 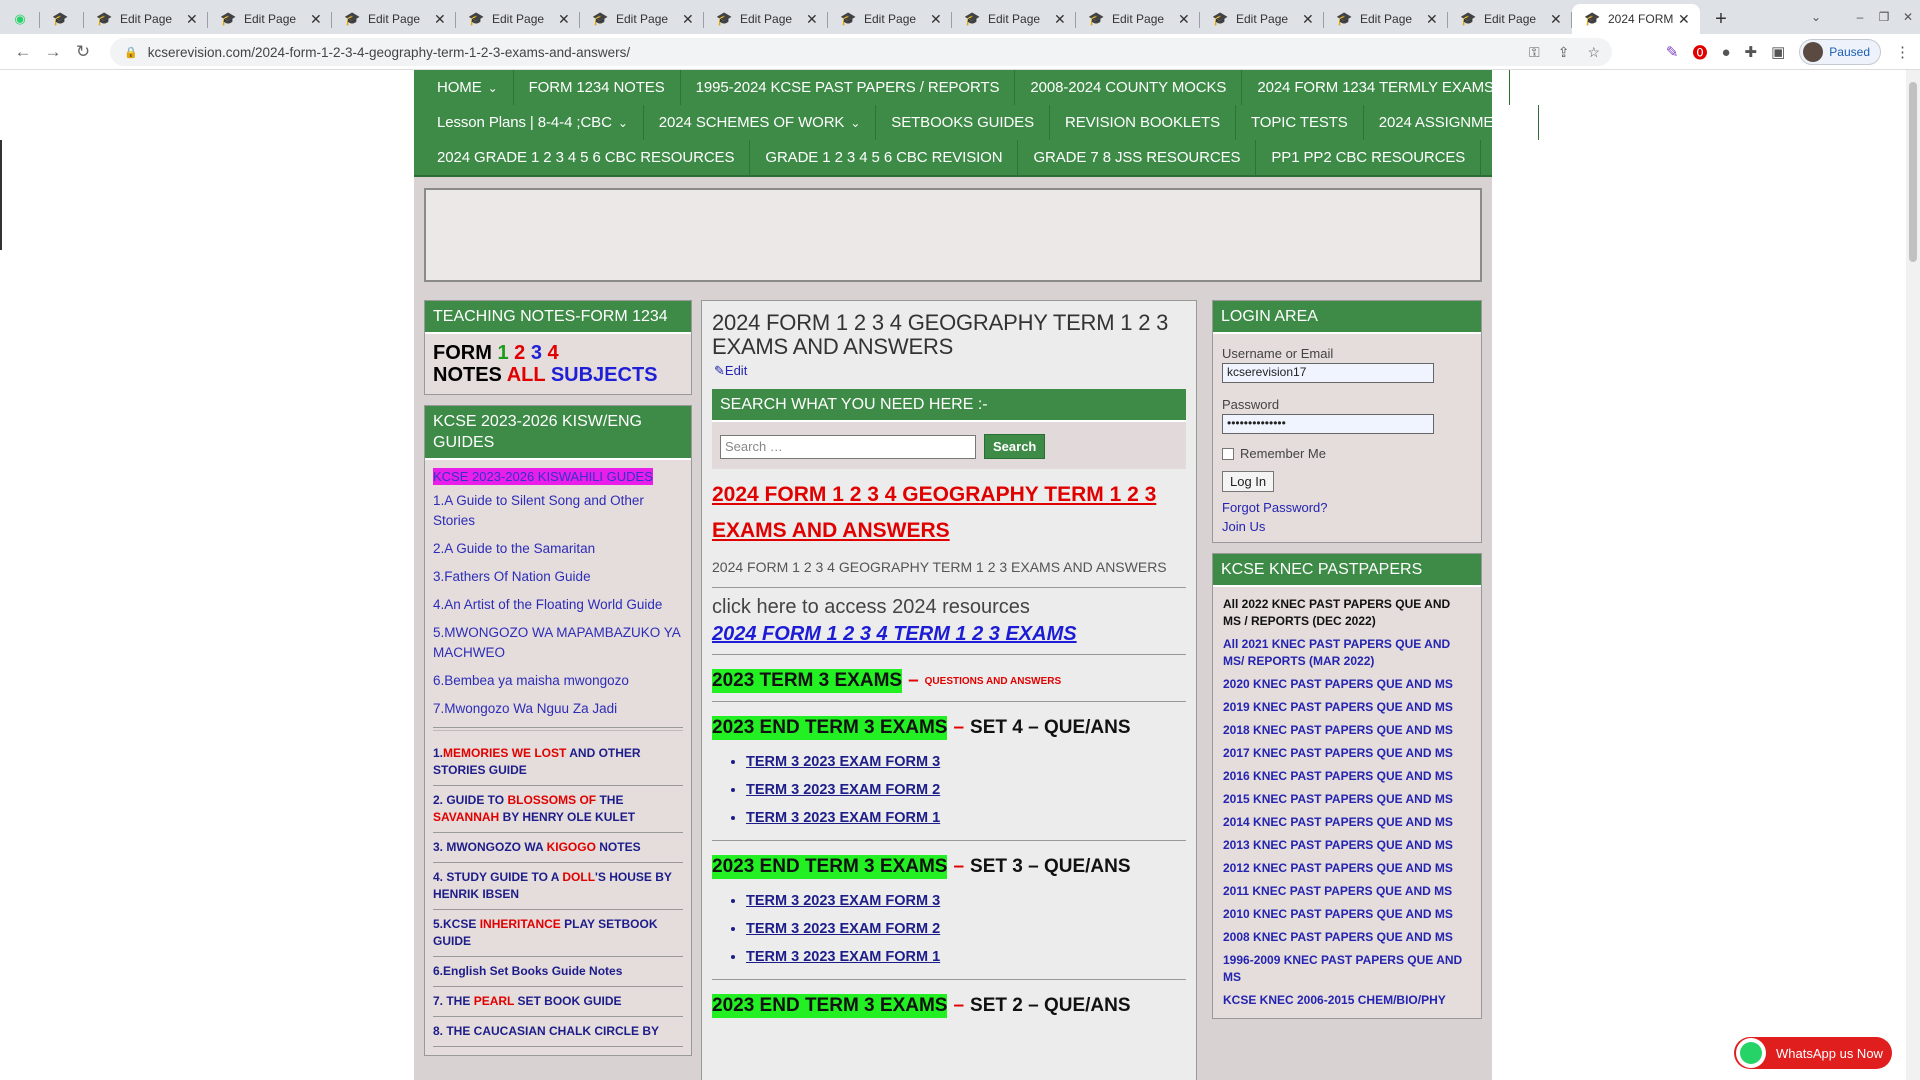 I want to click on pastpaper-link: 2014 KNEC PAST PAPERS QUE AND MS, so click(x=1347, y=822).